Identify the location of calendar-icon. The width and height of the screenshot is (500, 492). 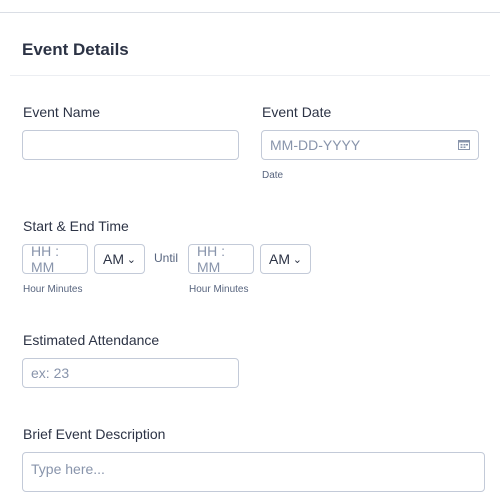
(464, 144).